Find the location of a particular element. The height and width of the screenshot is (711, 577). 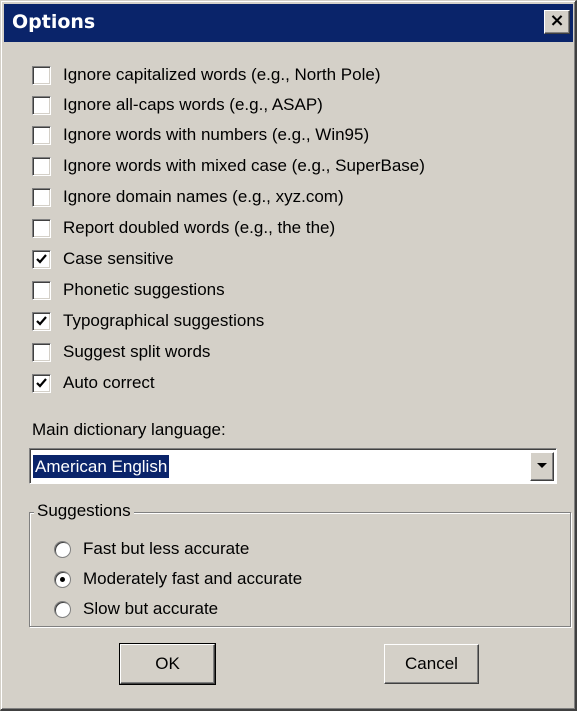

radio-fast: Fast but less accurate is located at coordinates (151, 549).